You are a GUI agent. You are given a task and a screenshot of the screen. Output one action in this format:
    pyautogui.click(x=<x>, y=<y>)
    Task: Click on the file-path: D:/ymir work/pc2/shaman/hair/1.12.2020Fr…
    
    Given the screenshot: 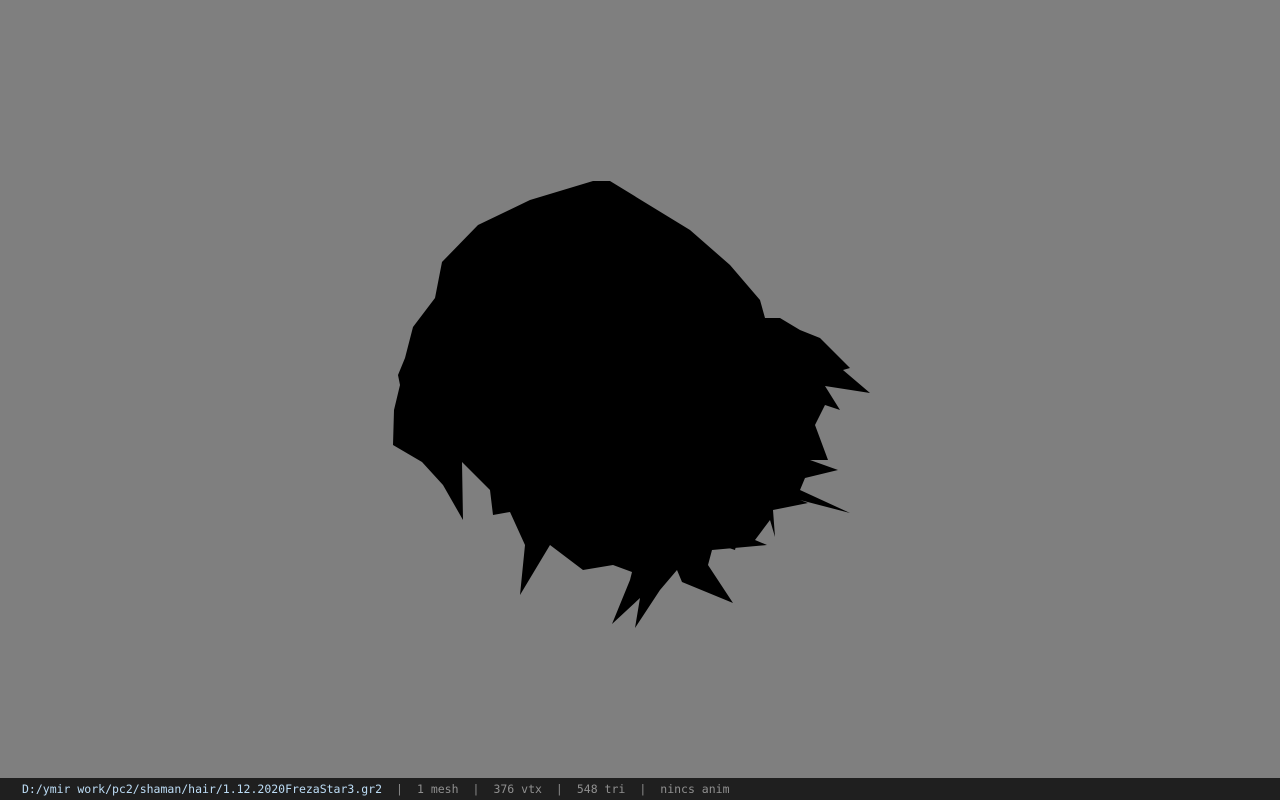 What is the action you would take?
    pyautogui.click(x=202, y=789)
    